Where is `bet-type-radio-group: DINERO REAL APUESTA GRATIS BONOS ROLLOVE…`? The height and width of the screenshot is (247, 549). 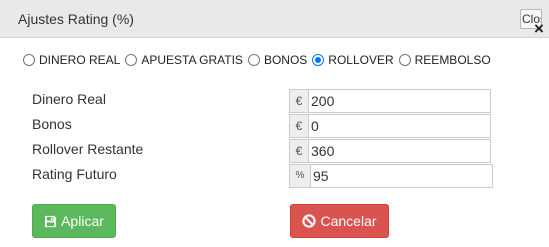
bet-type-radio-group: DINERO REAL APUESTA GRATIS BONOS ROLLOVE… is located at coordinates (259, 60).